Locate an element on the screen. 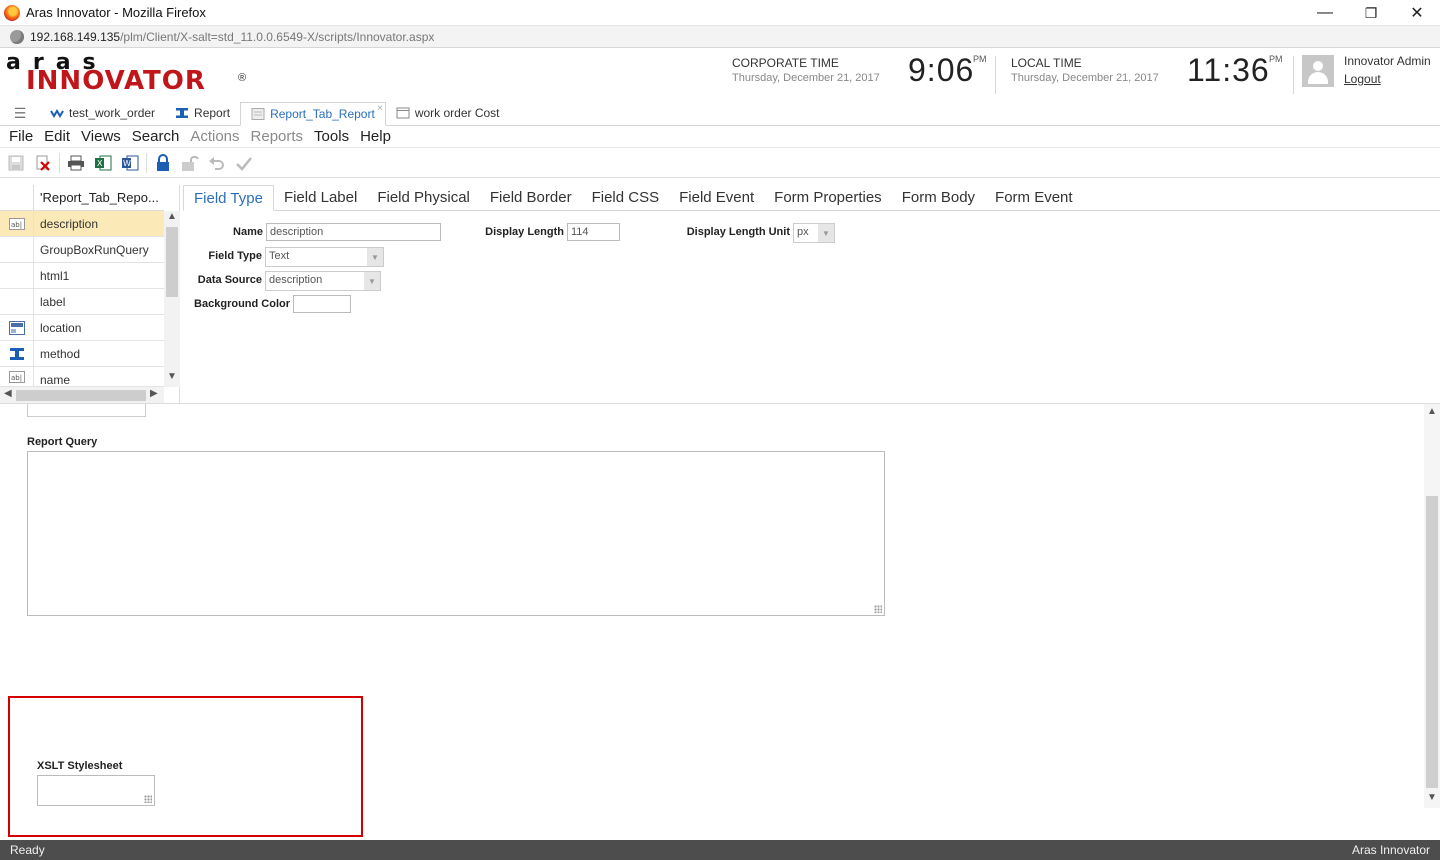 This screenshot has height=860, width=1440. svg-text: ab| is located at coordinates (16, 225).